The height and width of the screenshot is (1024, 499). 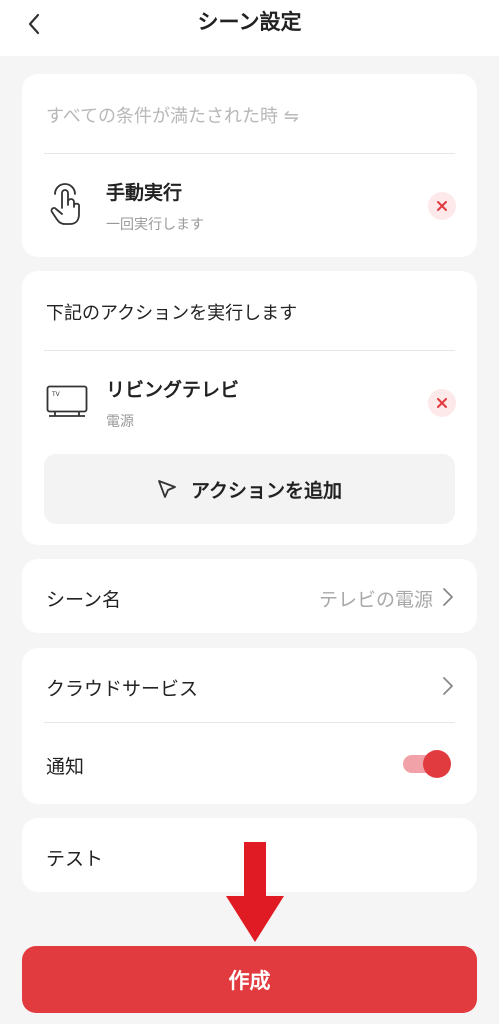 I want to click on condition-item-subtitle: 一回実行します, so click(x=155, y=225).